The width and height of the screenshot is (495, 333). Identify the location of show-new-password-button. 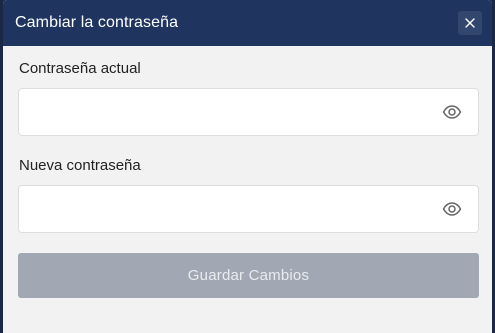
(452, 209).